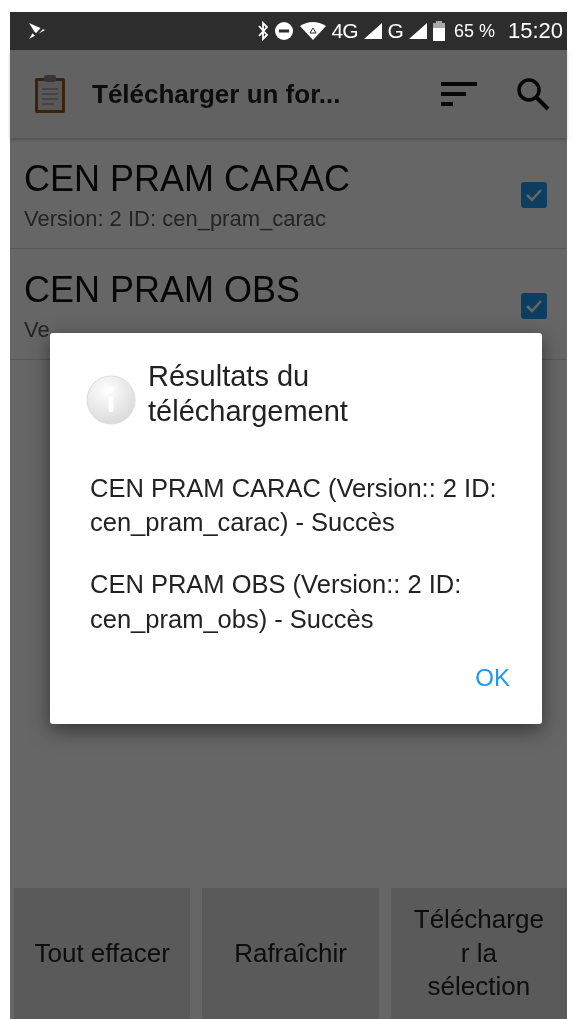  Describe the element at coordinates (102, 953) in the screenshot. I see `action-button: Tout effacer` at that location.